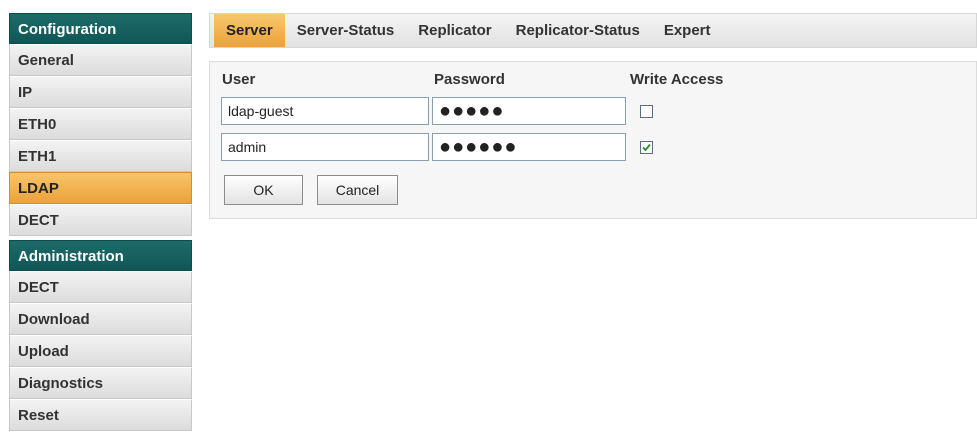 Image resolution: width=977 pixels, height=432 pixels. What do you see at coordinates (100, 60) in the screenshot?
I see `sidebar-item-general: General` at bounding box center [100, 60].